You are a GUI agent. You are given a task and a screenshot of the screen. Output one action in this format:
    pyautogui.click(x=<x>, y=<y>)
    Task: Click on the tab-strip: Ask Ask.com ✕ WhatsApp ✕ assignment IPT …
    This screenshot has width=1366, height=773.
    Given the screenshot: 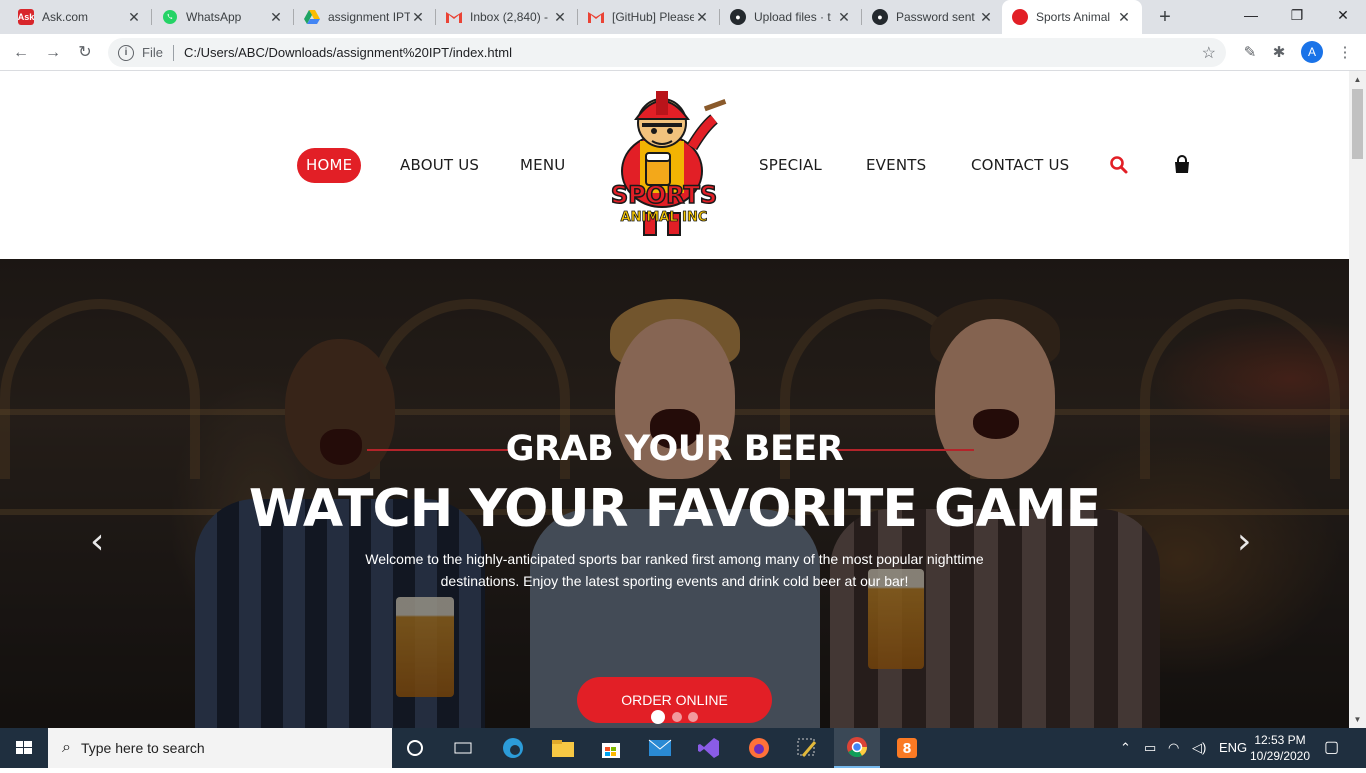 What is the action you would take?
    pyautogui.click(x=683, y=17)
    